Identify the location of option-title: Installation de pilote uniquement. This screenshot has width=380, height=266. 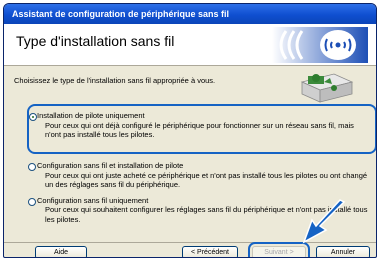
(91, 115).